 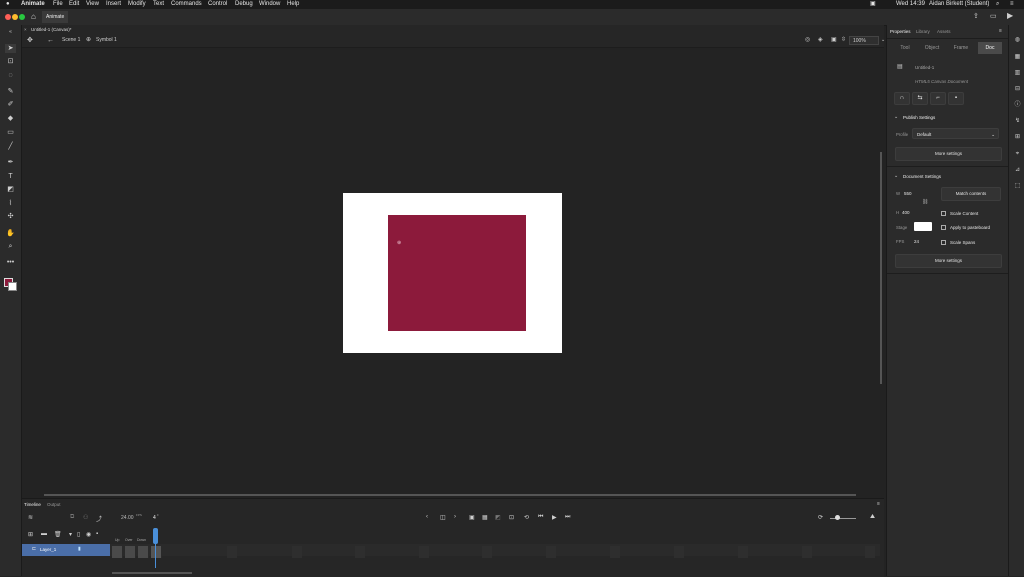 I want to click on zoom-tool-icon: ⌕, so click(x=10, y=246).